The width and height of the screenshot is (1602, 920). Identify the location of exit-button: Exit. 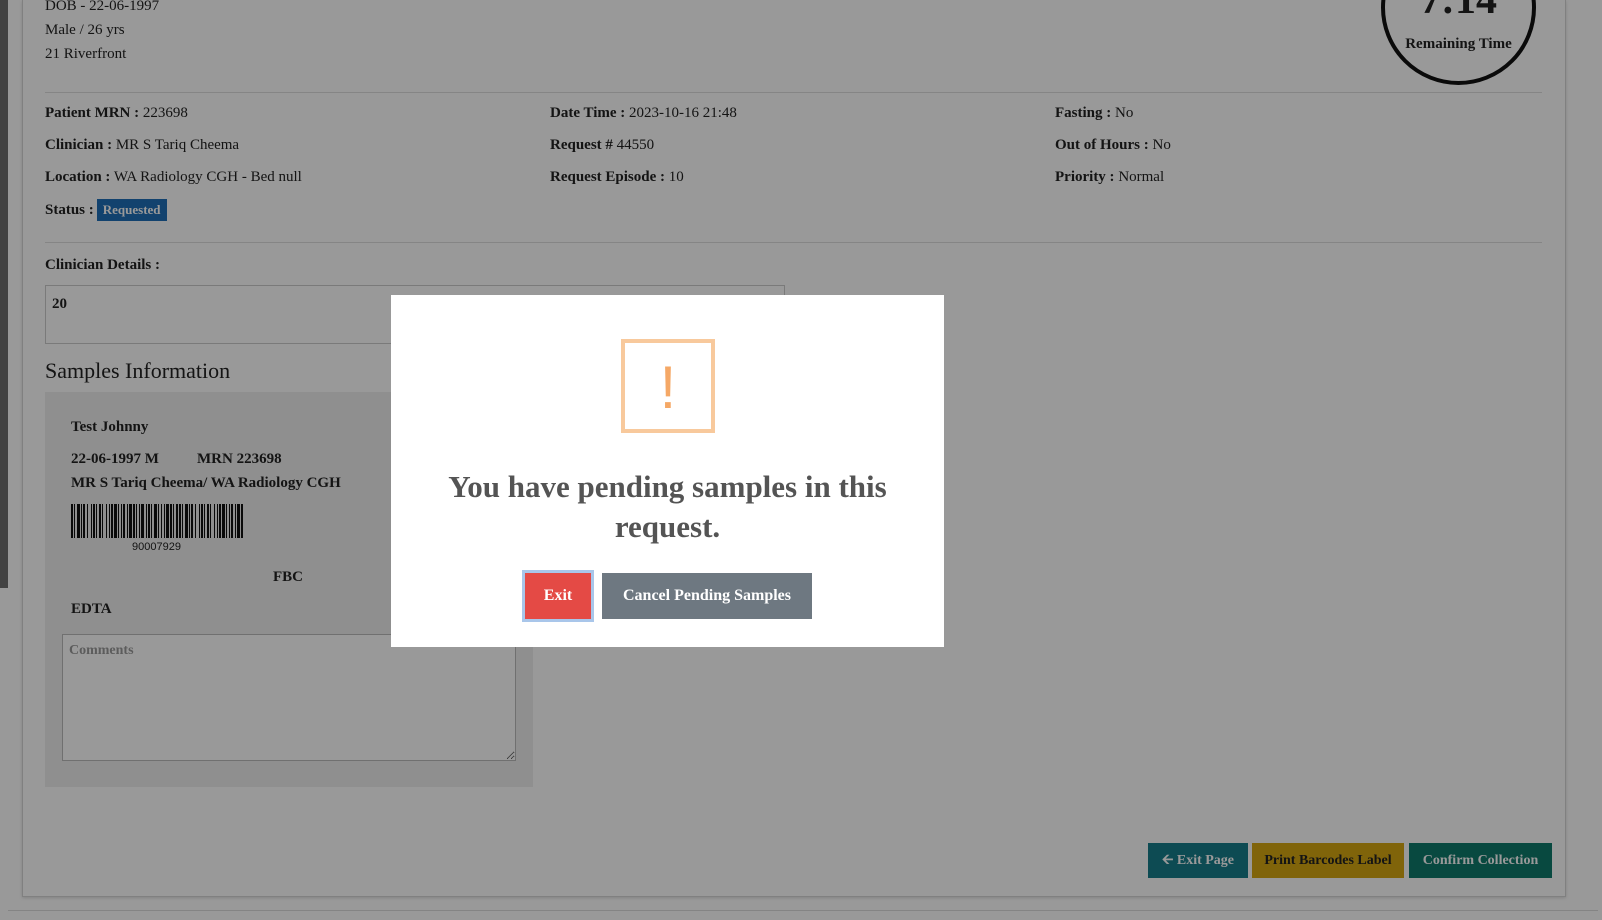
(558, 596).